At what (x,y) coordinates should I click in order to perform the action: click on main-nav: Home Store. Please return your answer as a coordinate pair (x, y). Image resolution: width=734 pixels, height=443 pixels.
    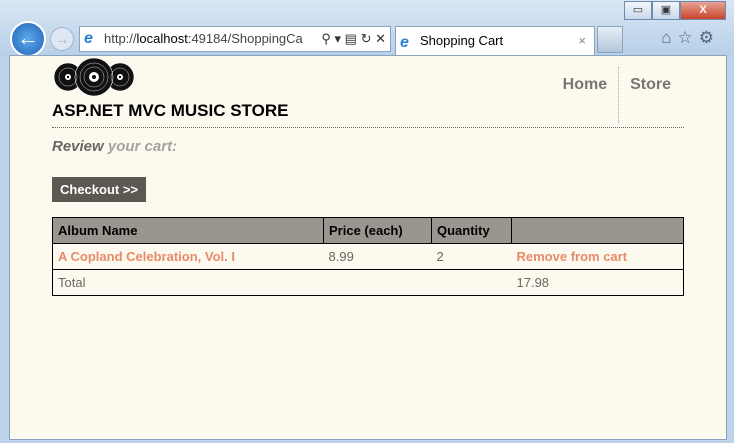
    Looking at the image, I should click on (617, 95).